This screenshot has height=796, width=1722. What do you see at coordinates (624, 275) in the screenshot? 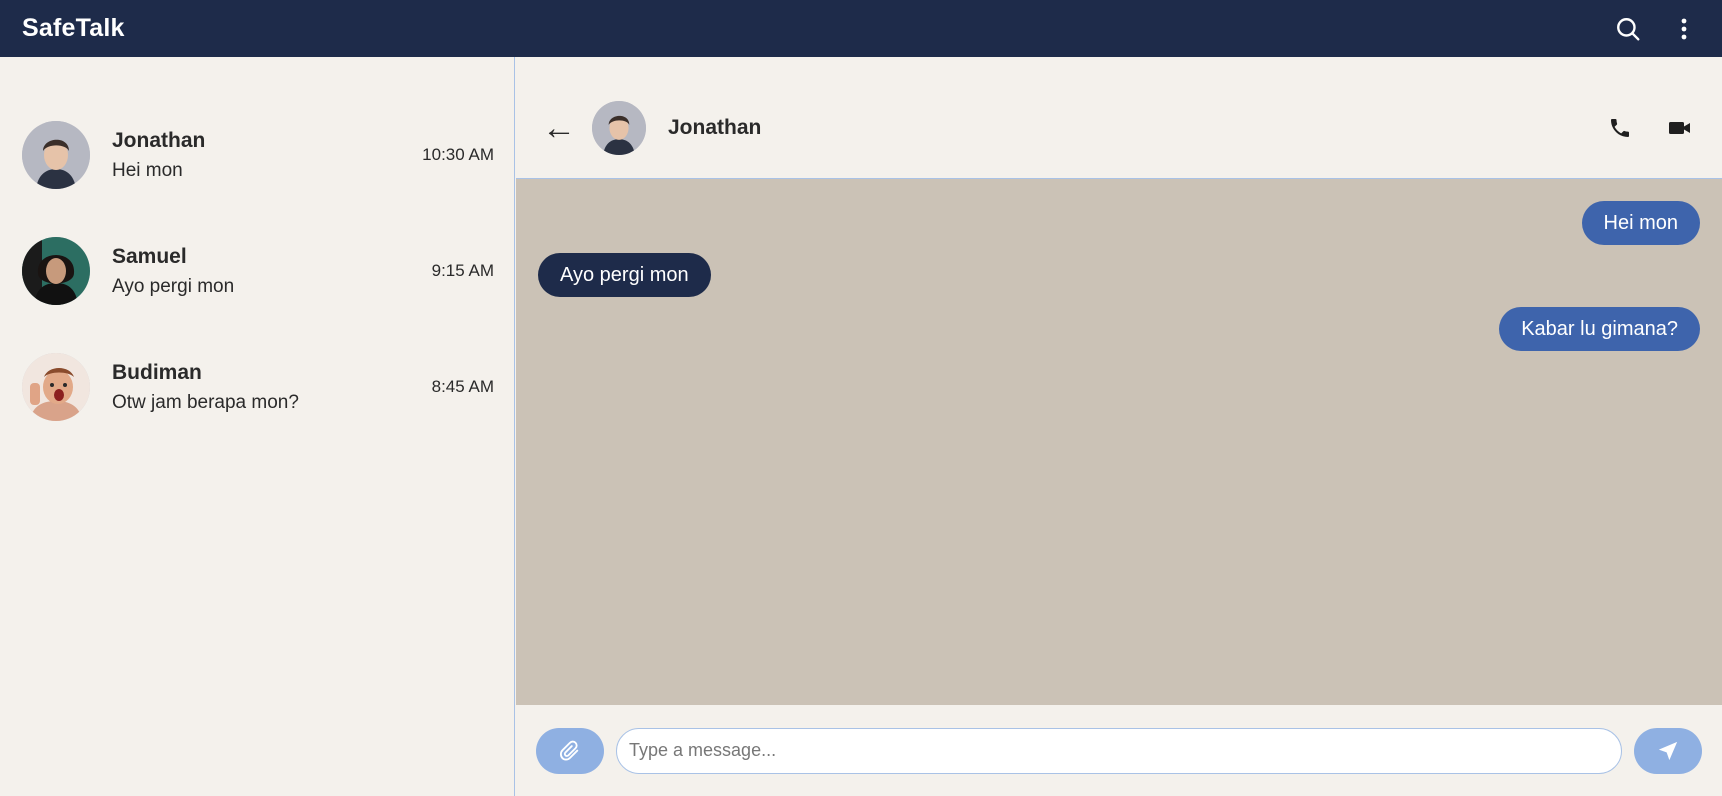
I see `incoming-message-bubble: Ayo pergi mon` at bounding box center [624, 275].